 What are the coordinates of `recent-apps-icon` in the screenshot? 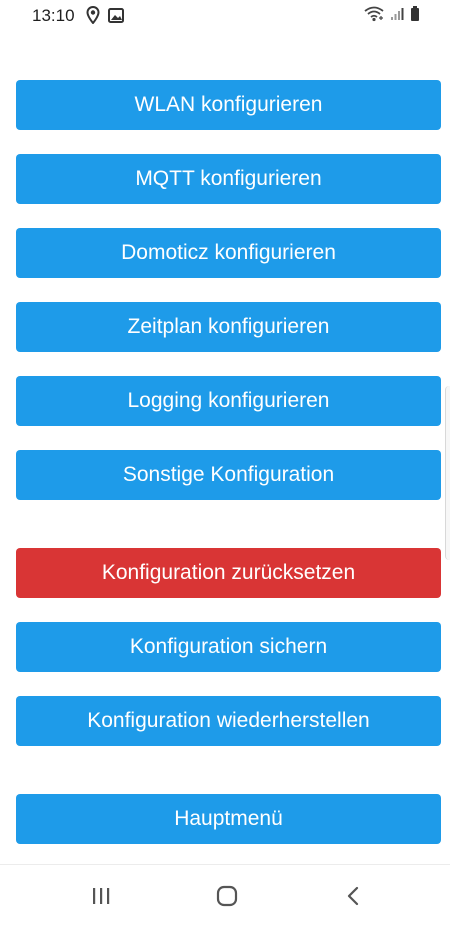 It's located at (101, 896).